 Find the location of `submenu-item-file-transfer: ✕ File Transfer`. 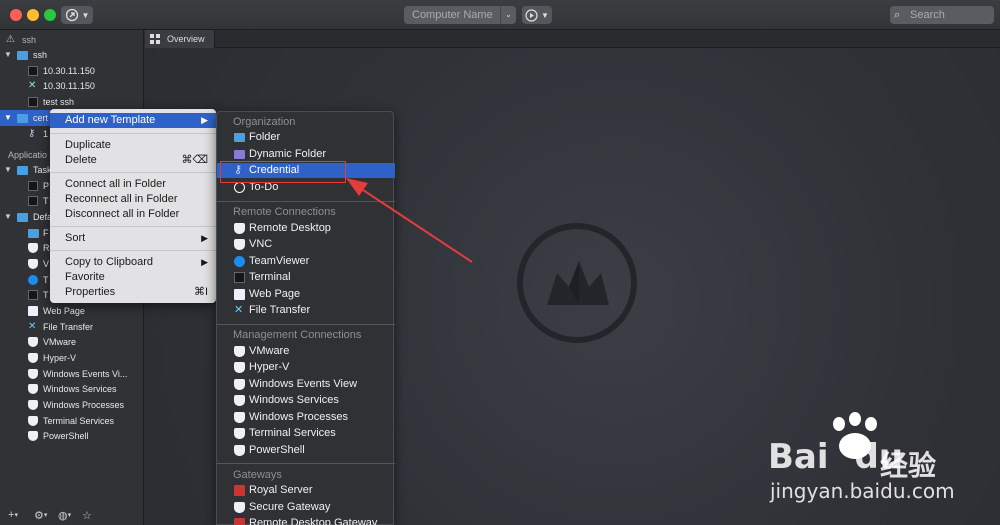

submenu-item-file-transfer: ✕ File Transfer is located at coordinates (306, 310).